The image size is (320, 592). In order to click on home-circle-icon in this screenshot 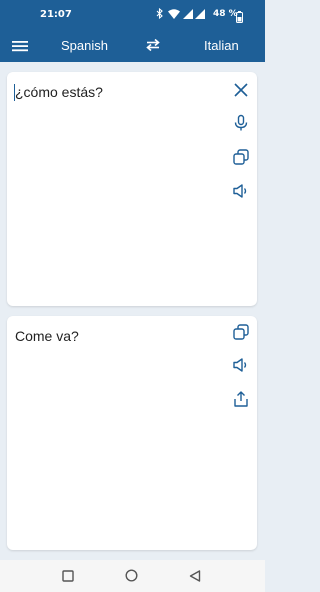, I will do `click(131, 578)`.